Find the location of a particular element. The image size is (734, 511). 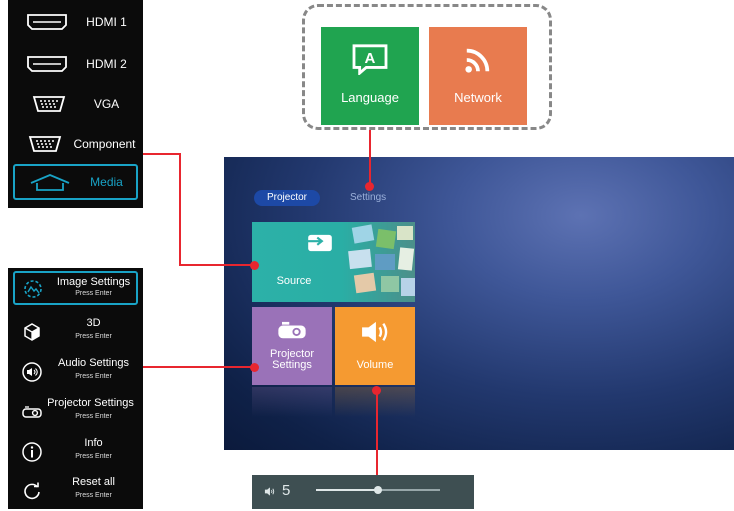

menu-item-reset-all: Reset all Press Enter is located at coordinates (75, 491).